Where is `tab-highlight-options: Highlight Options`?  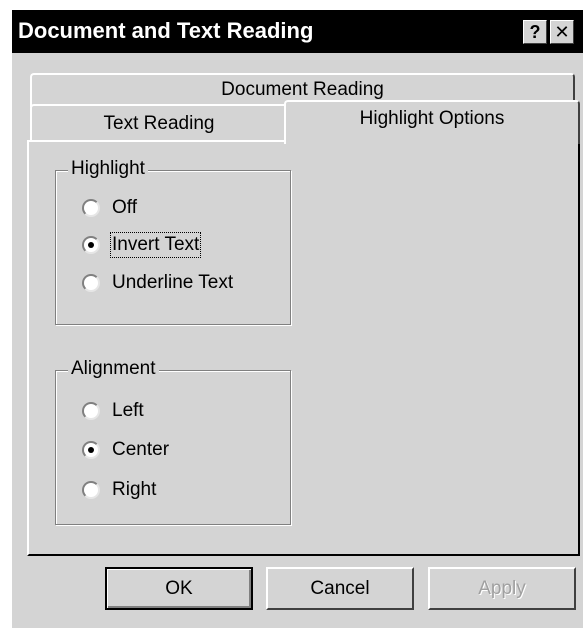 tab-highlight-options: Highlight Options is located at coordinates (432, 122).